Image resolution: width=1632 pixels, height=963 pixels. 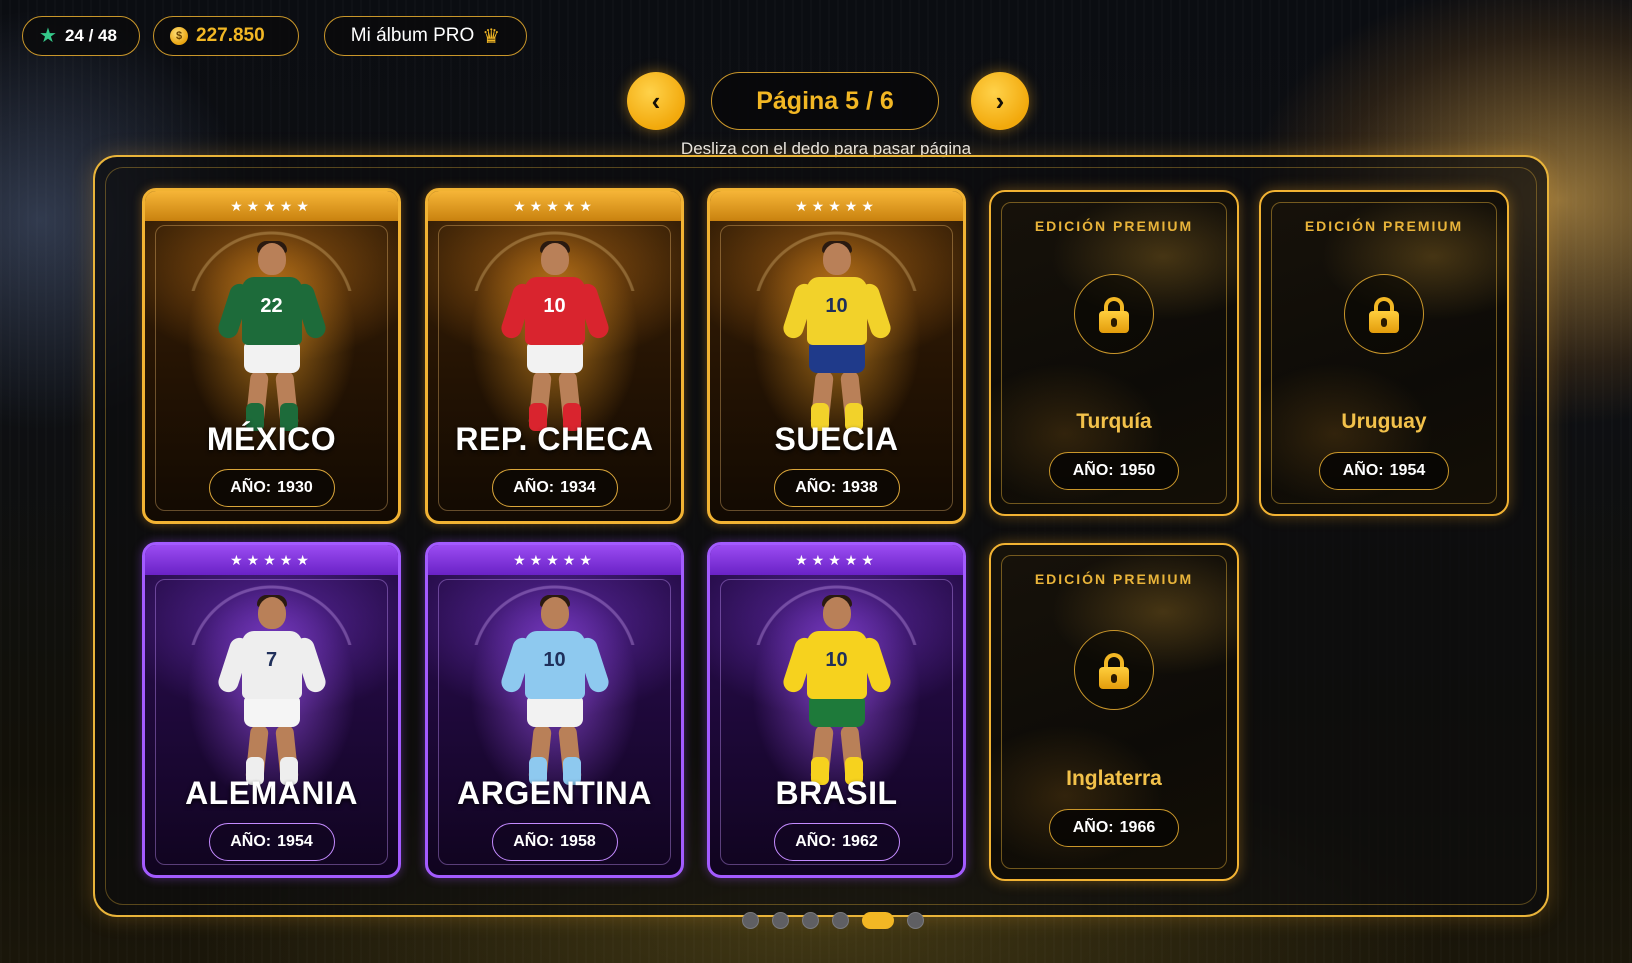 I want to click on album-pro-button: Mi álbum PRO ♛, so click(x=425, y=36).